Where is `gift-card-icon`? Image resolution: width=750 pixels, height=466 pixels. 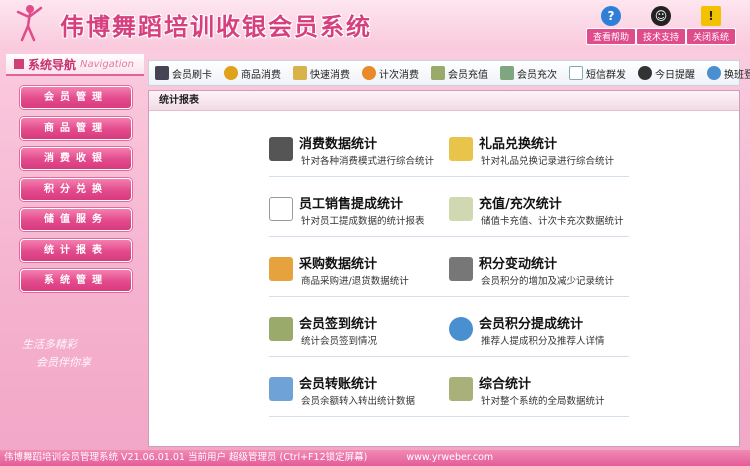 gift-card-icon is located at coordinates (461, 149).